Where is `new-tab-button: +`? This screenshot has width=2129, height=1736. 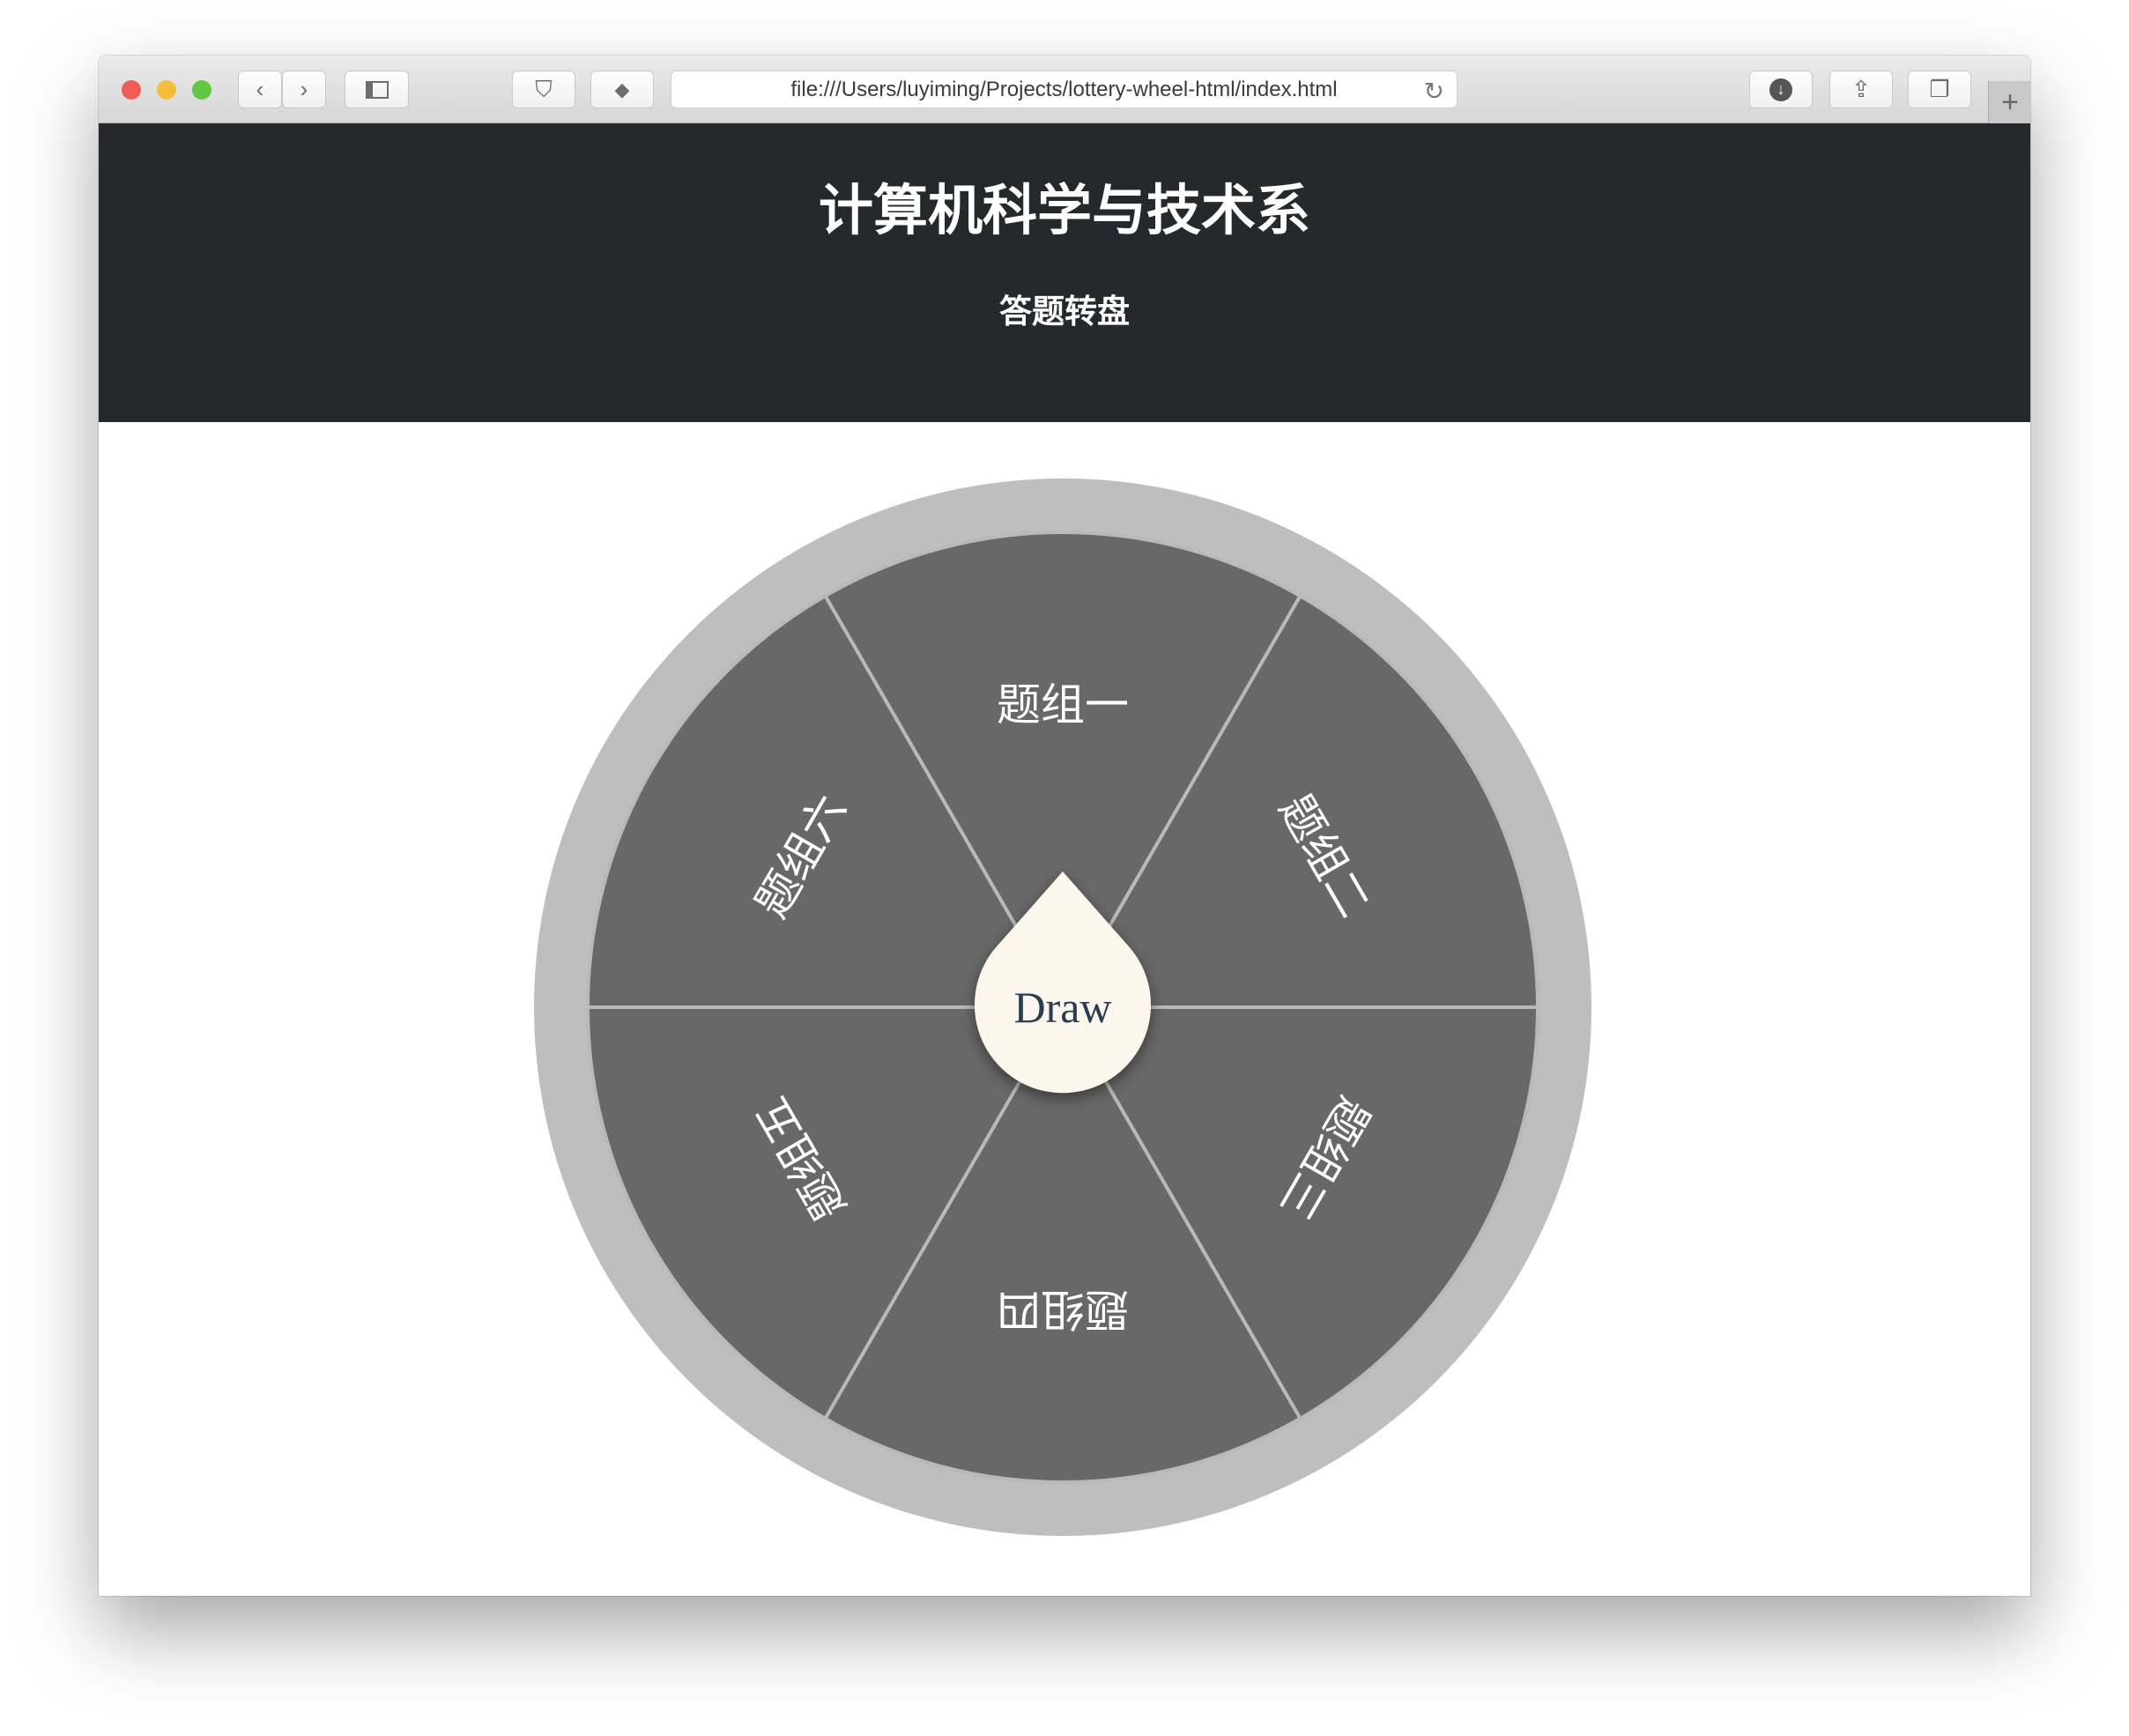 new-tab-button: + is located at coordinates (2009, 102).